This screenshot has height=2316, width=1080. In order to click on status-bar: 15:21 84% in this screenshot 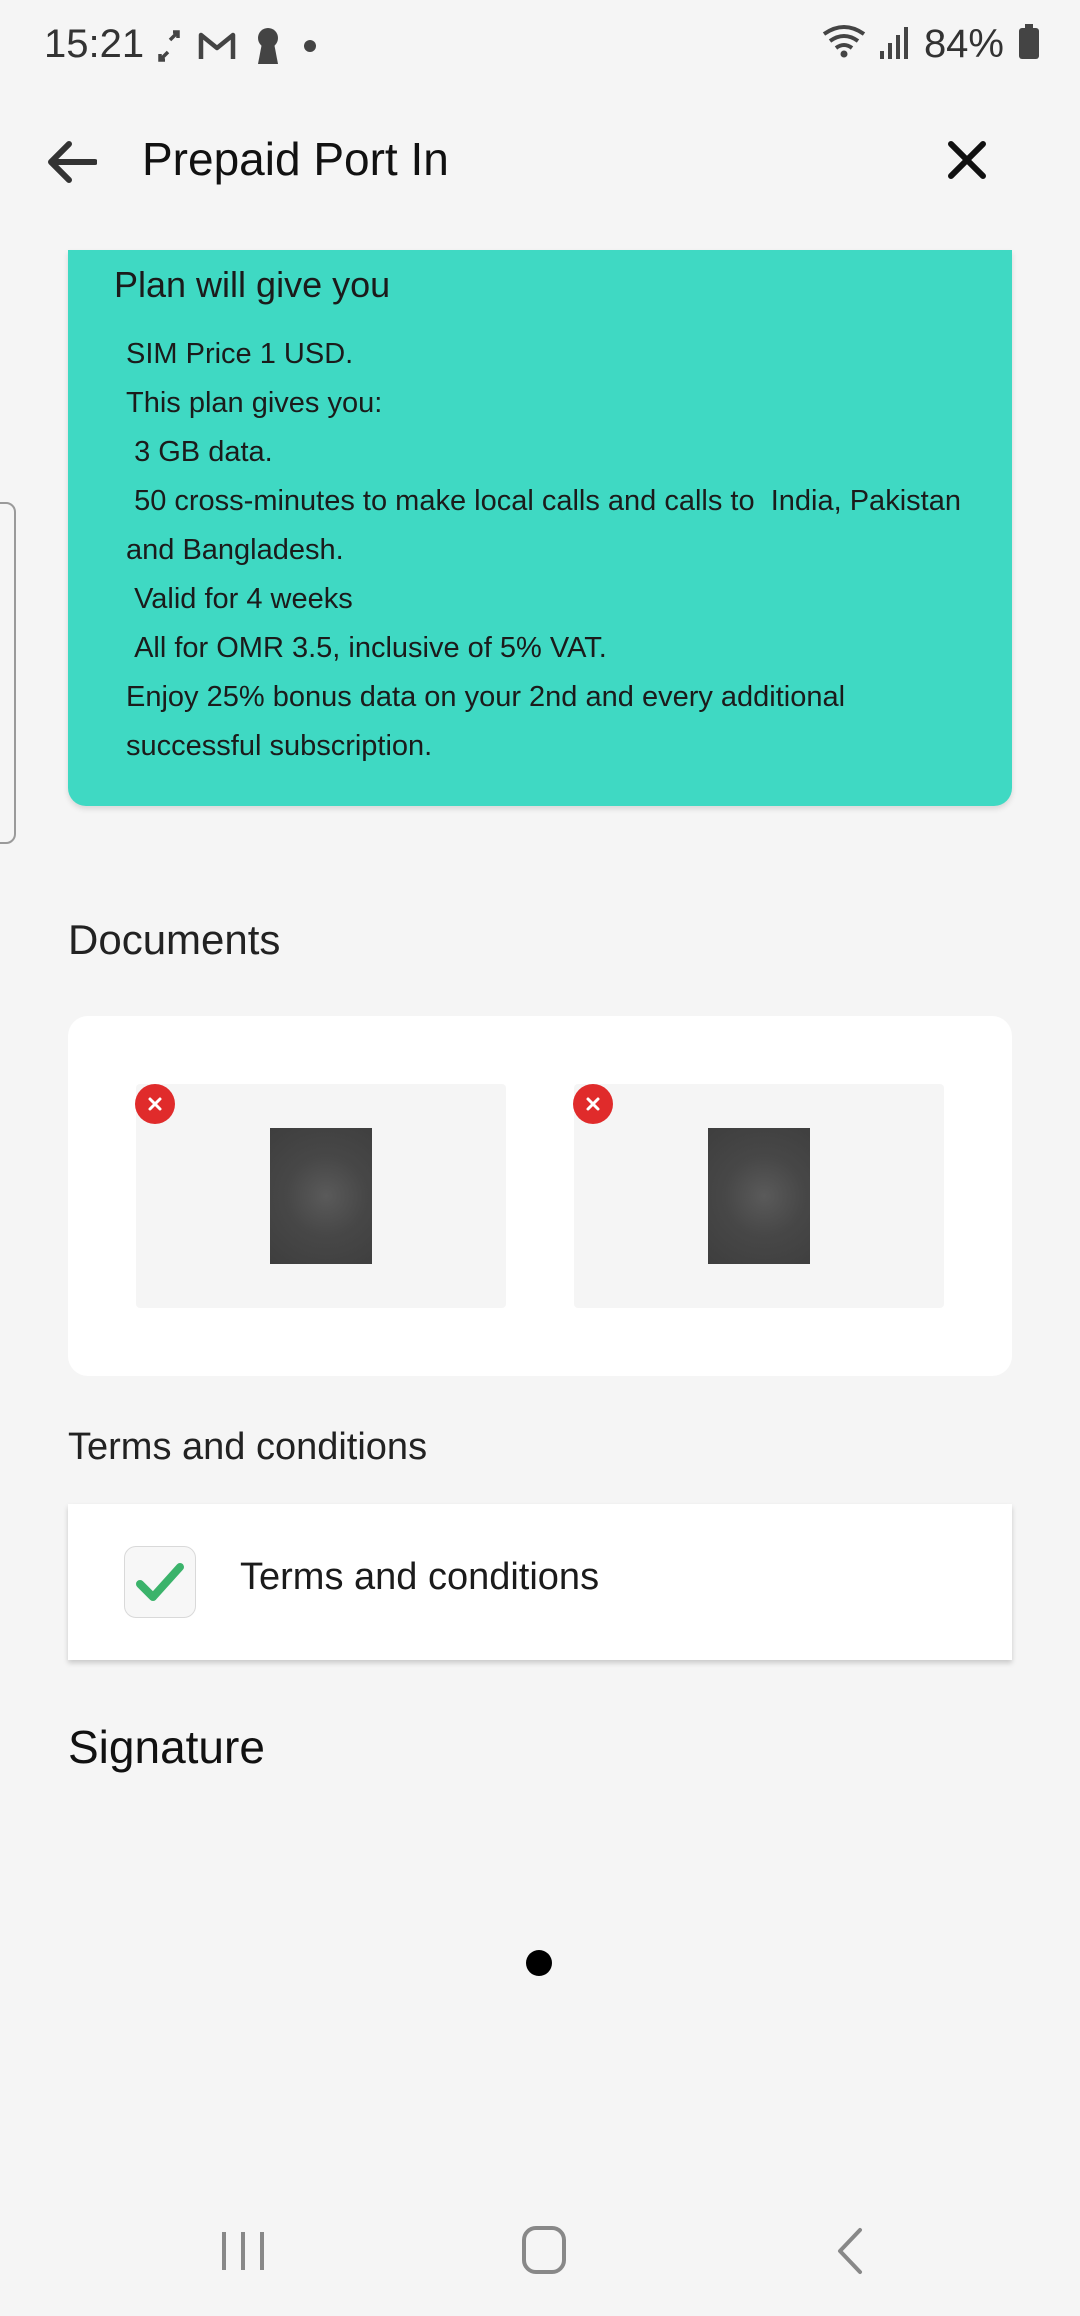, I will do `click(540, 47)`.